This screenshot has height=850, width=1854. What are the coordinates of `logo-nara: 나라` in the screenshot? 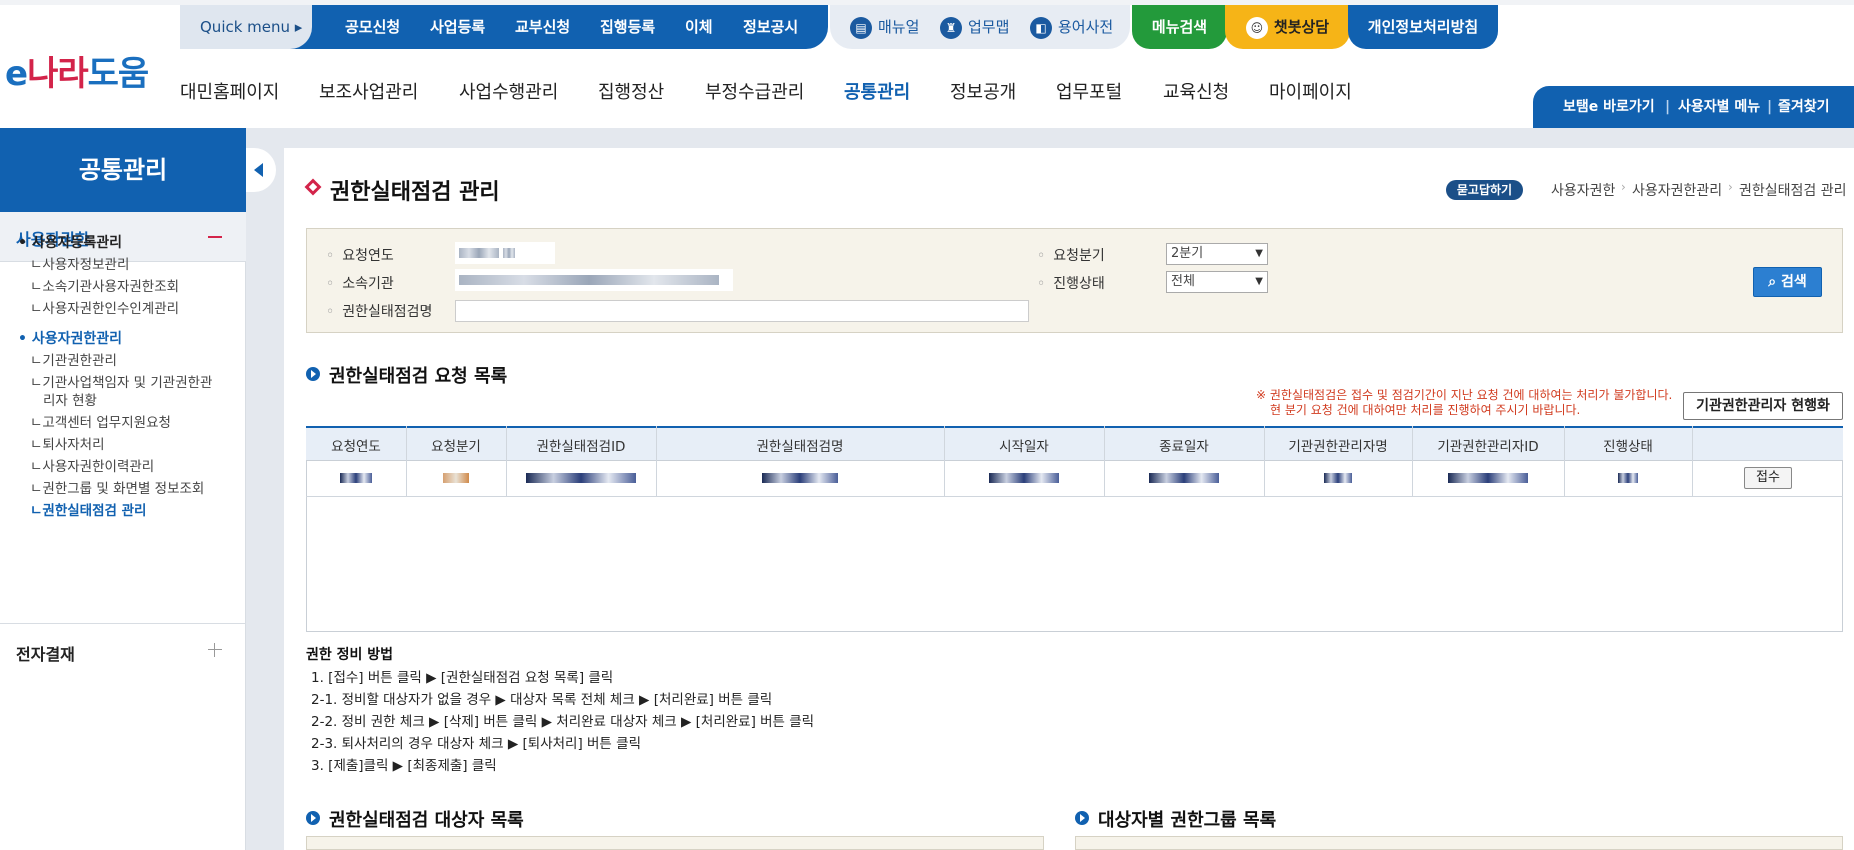 It's located at (58, 74).